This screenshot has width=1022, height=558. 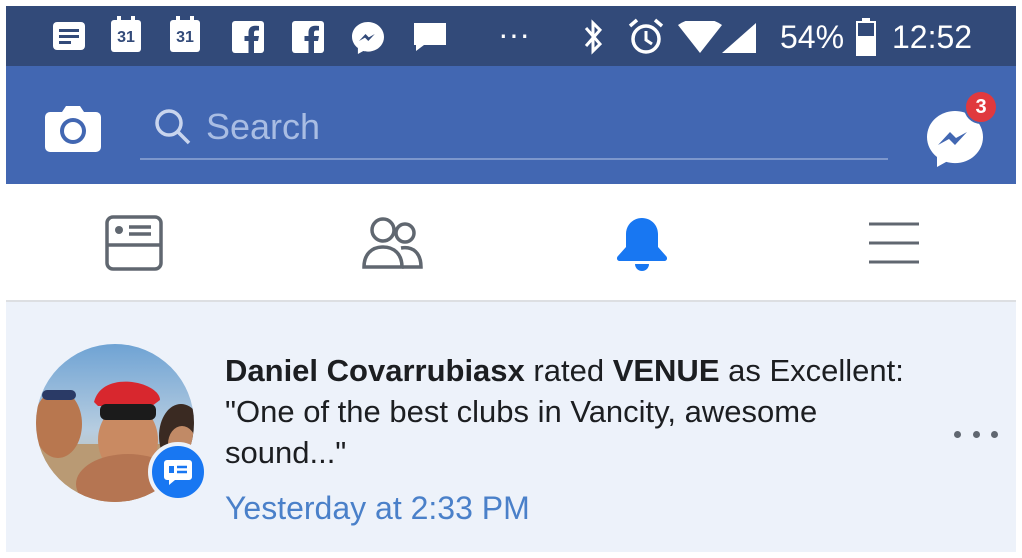 I want to click on hamburger-menu-icon, so click(x=894, y=243).